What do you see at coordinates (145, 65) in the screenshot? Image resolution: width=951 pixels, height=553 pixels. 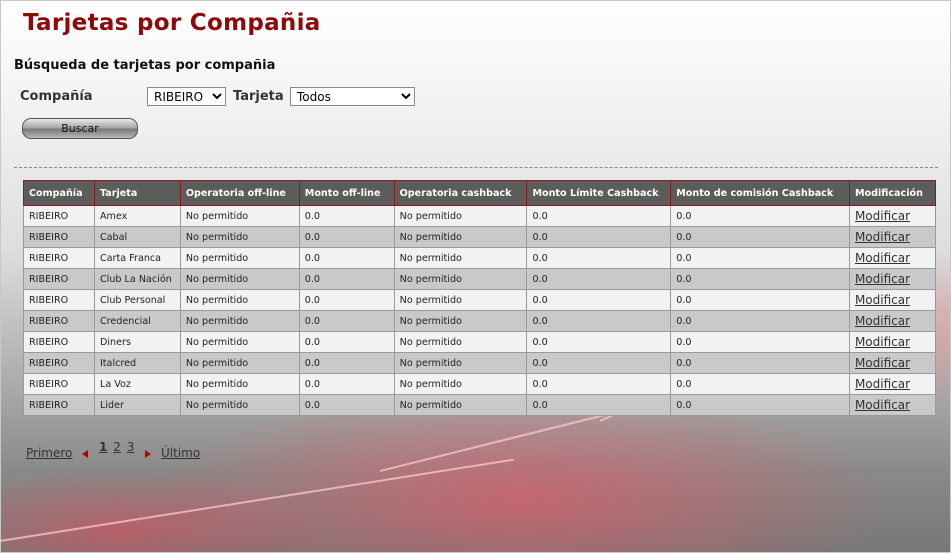 I see `section-subtitle: Búsqueda de tarjetas por compañia` at bounding box center [145, 65].